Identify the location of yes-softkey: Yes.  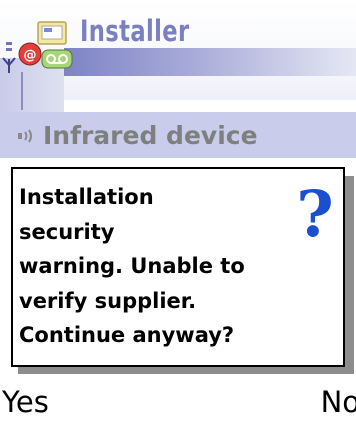
(25, 402).